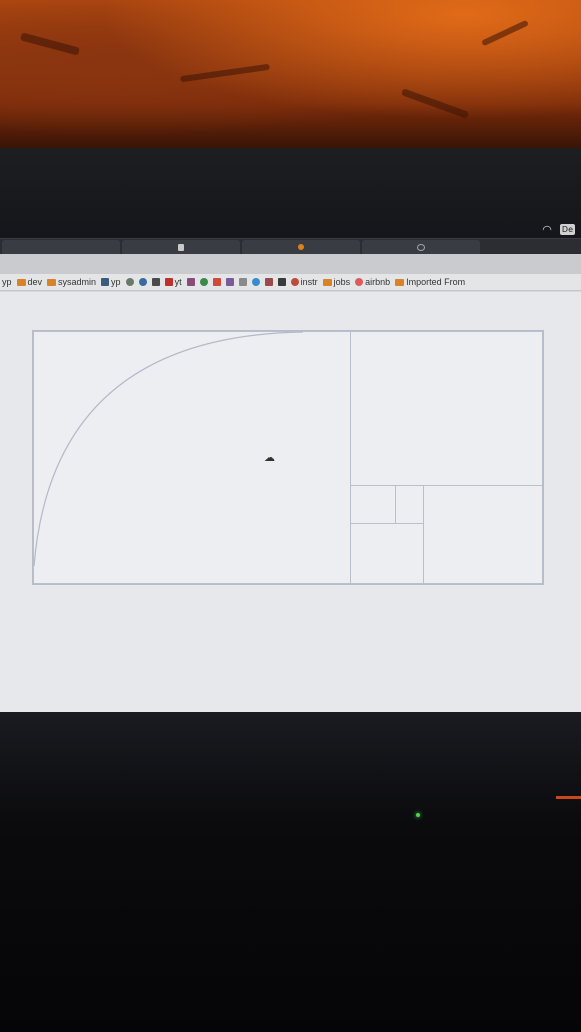 The height and width of the screenshot is (1032, 581). I want to click on favicon-icon, so click(301, 247).